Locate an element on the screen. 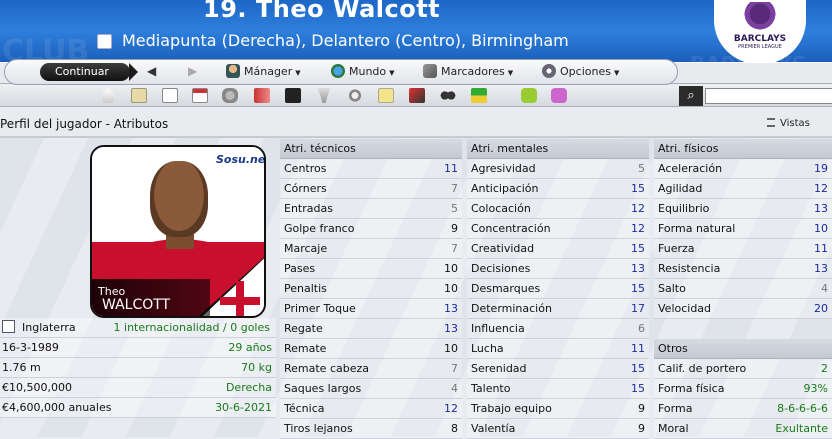  info-left-text: 16-3-1989 is located at coordinates (30, 347).